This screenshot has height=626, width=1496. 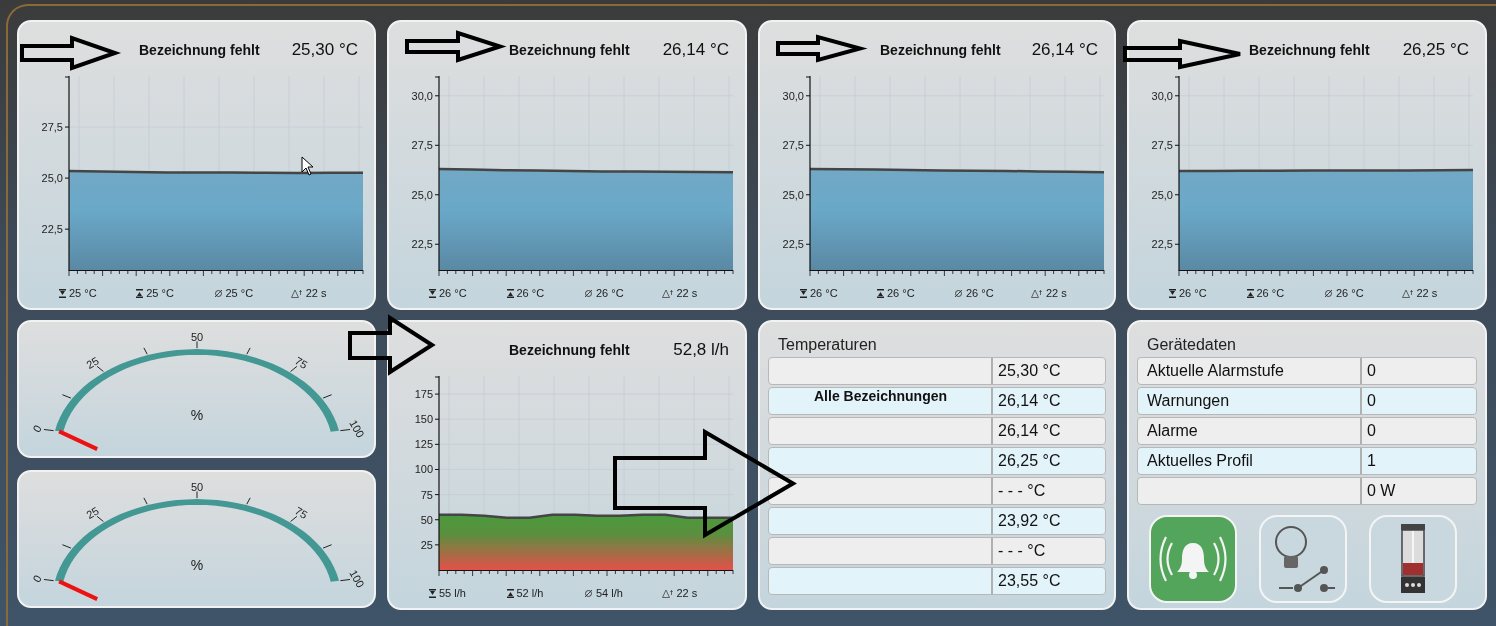 I want to click on axis-label: 125, so click(x=423, y=444).